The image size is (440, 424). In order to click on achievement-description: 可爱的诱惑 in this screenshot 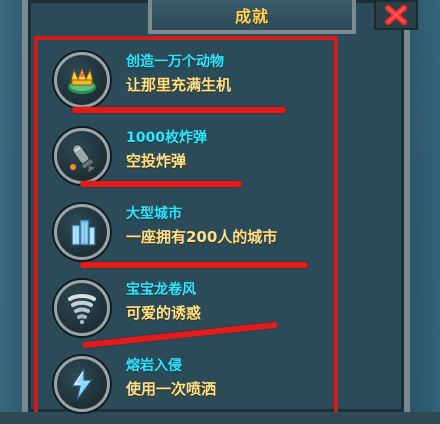, I will do `click(164, 313)`.